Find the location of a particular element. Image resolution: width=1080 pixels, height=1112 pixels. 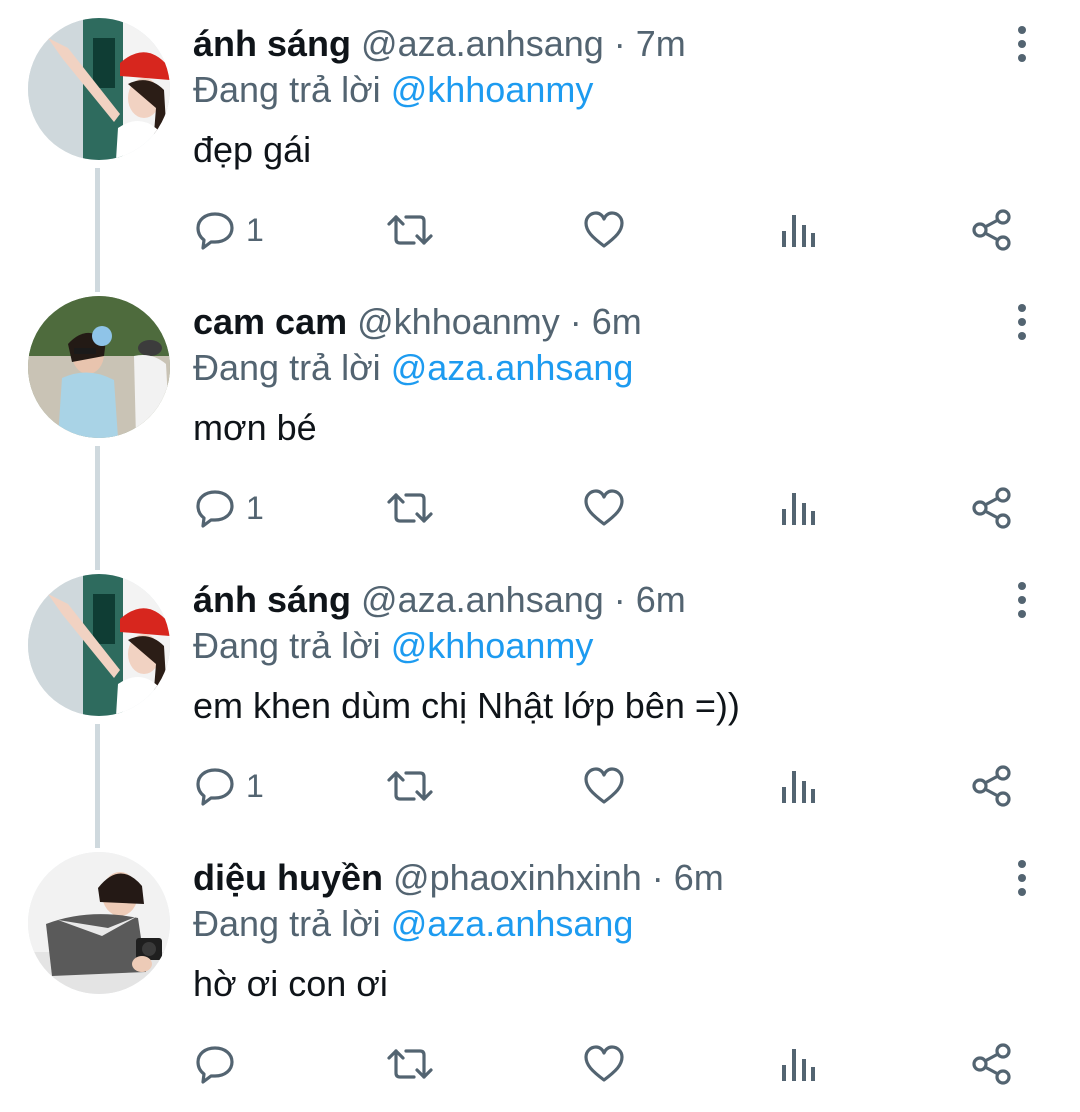

girl-camera-photo is located at coordinates (99, 923).